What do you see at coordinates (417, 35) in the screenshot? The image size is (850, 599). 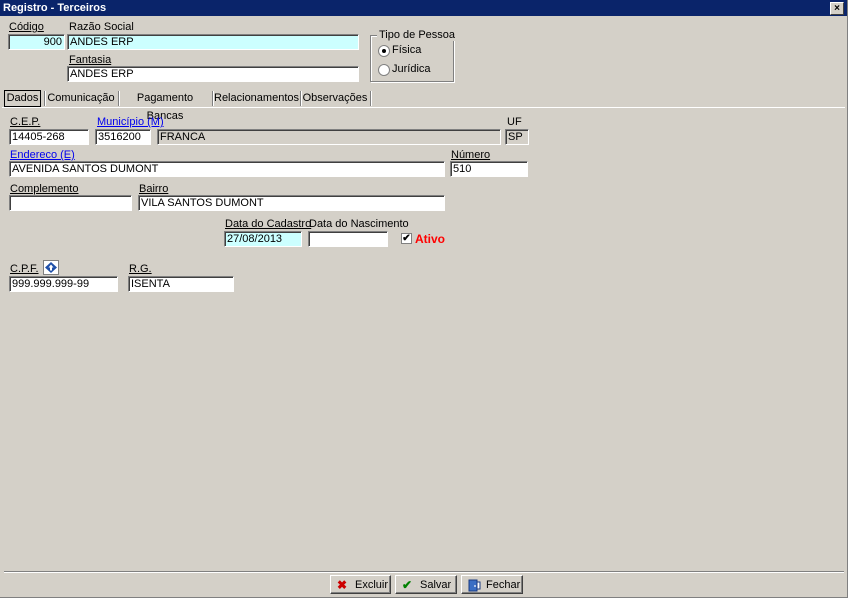 I see `tipo-pessoa-title: Tipo de Pessoa` at bounding box center [417, 35].